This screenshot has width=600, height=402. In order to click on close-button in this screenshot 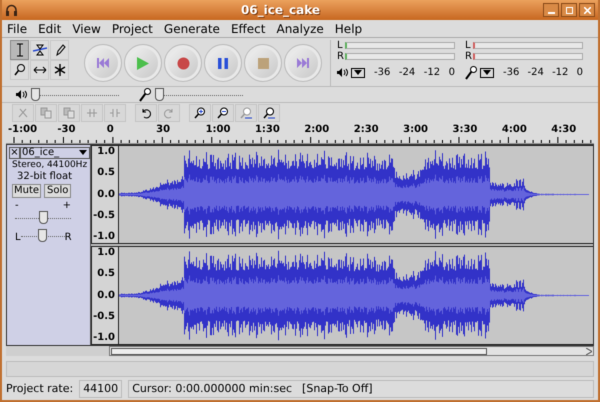, I will do `click(587, 10)`.